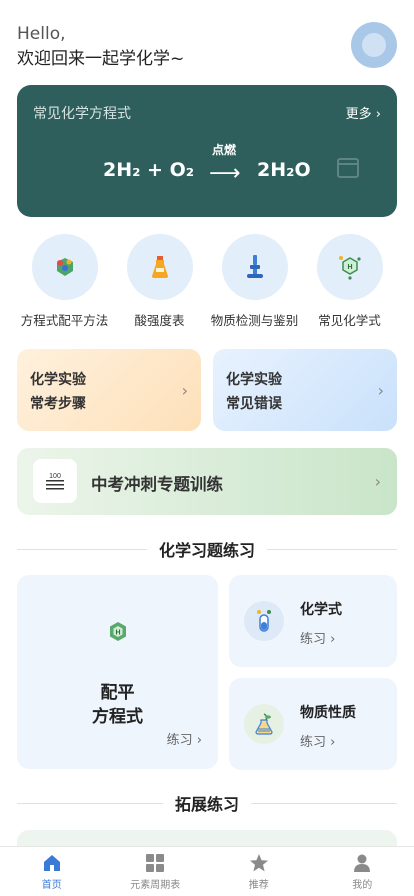  What do you see at coordinates (149, 170) in the screenshot?
I see `equation-reactants: 2H₂ + O₂` at bounding box center [149, 170].